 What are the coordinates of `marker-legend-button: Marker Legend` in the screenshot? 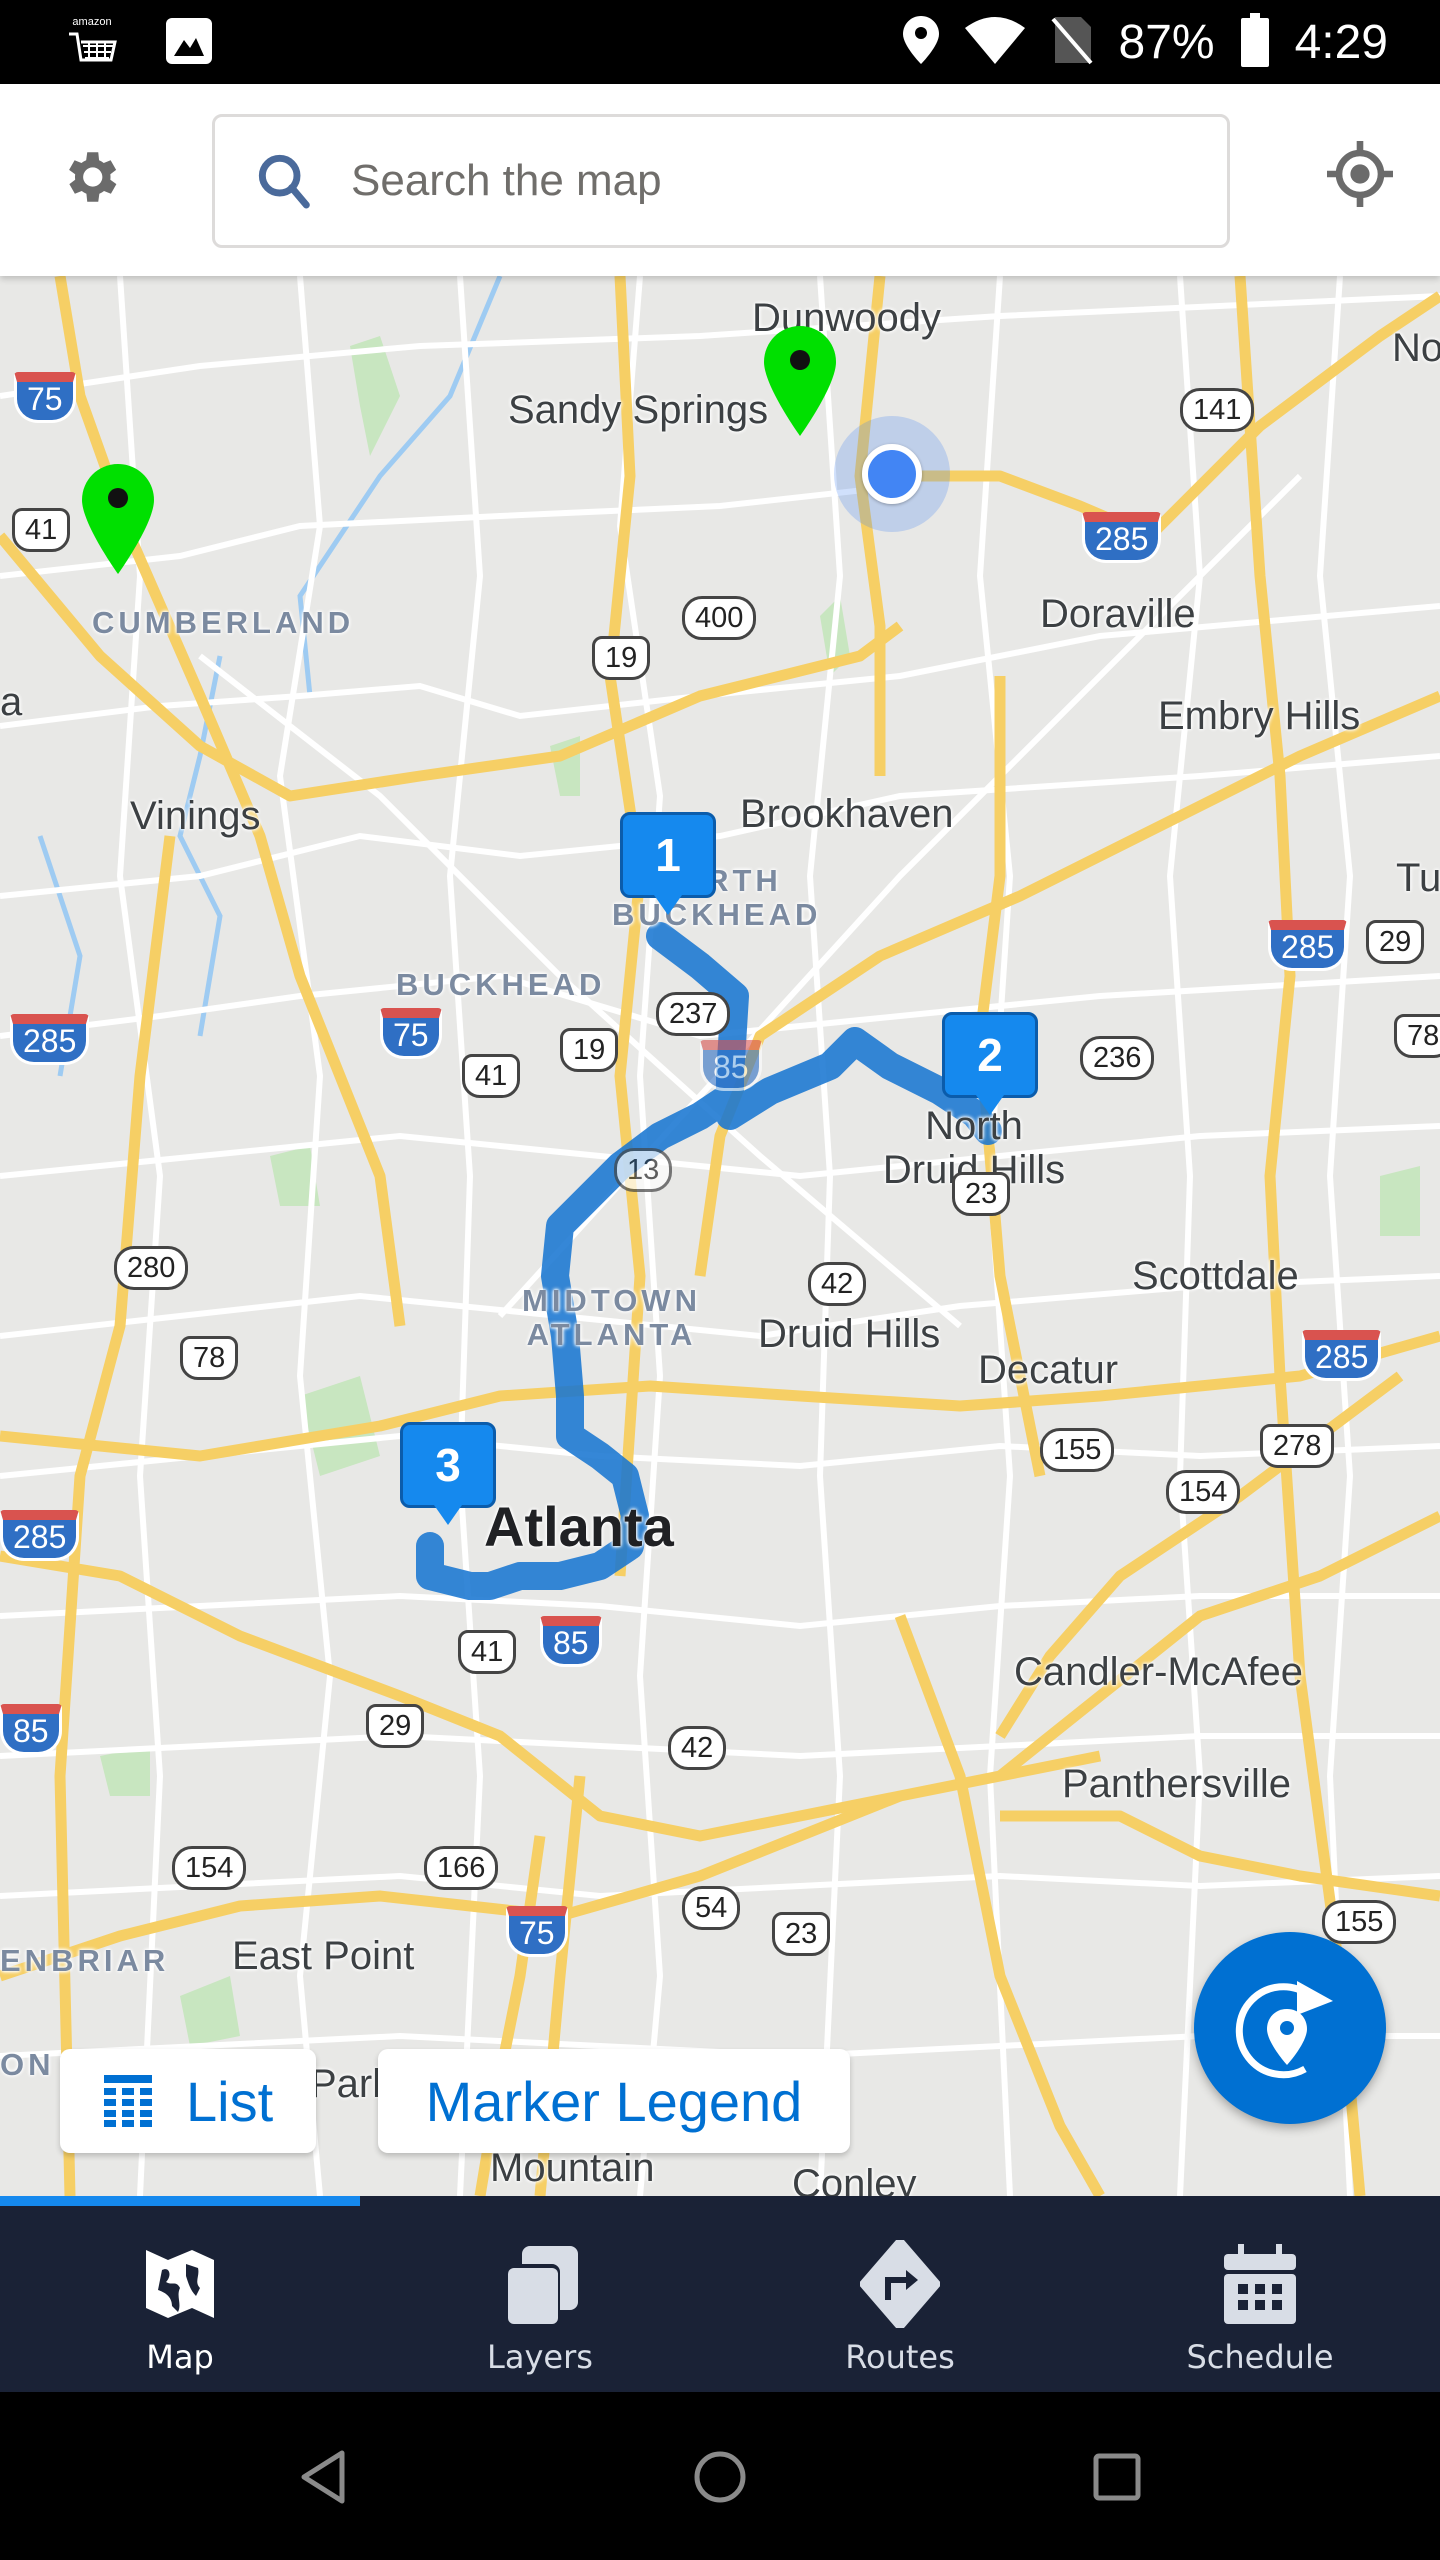 It's located at (614, 2101).